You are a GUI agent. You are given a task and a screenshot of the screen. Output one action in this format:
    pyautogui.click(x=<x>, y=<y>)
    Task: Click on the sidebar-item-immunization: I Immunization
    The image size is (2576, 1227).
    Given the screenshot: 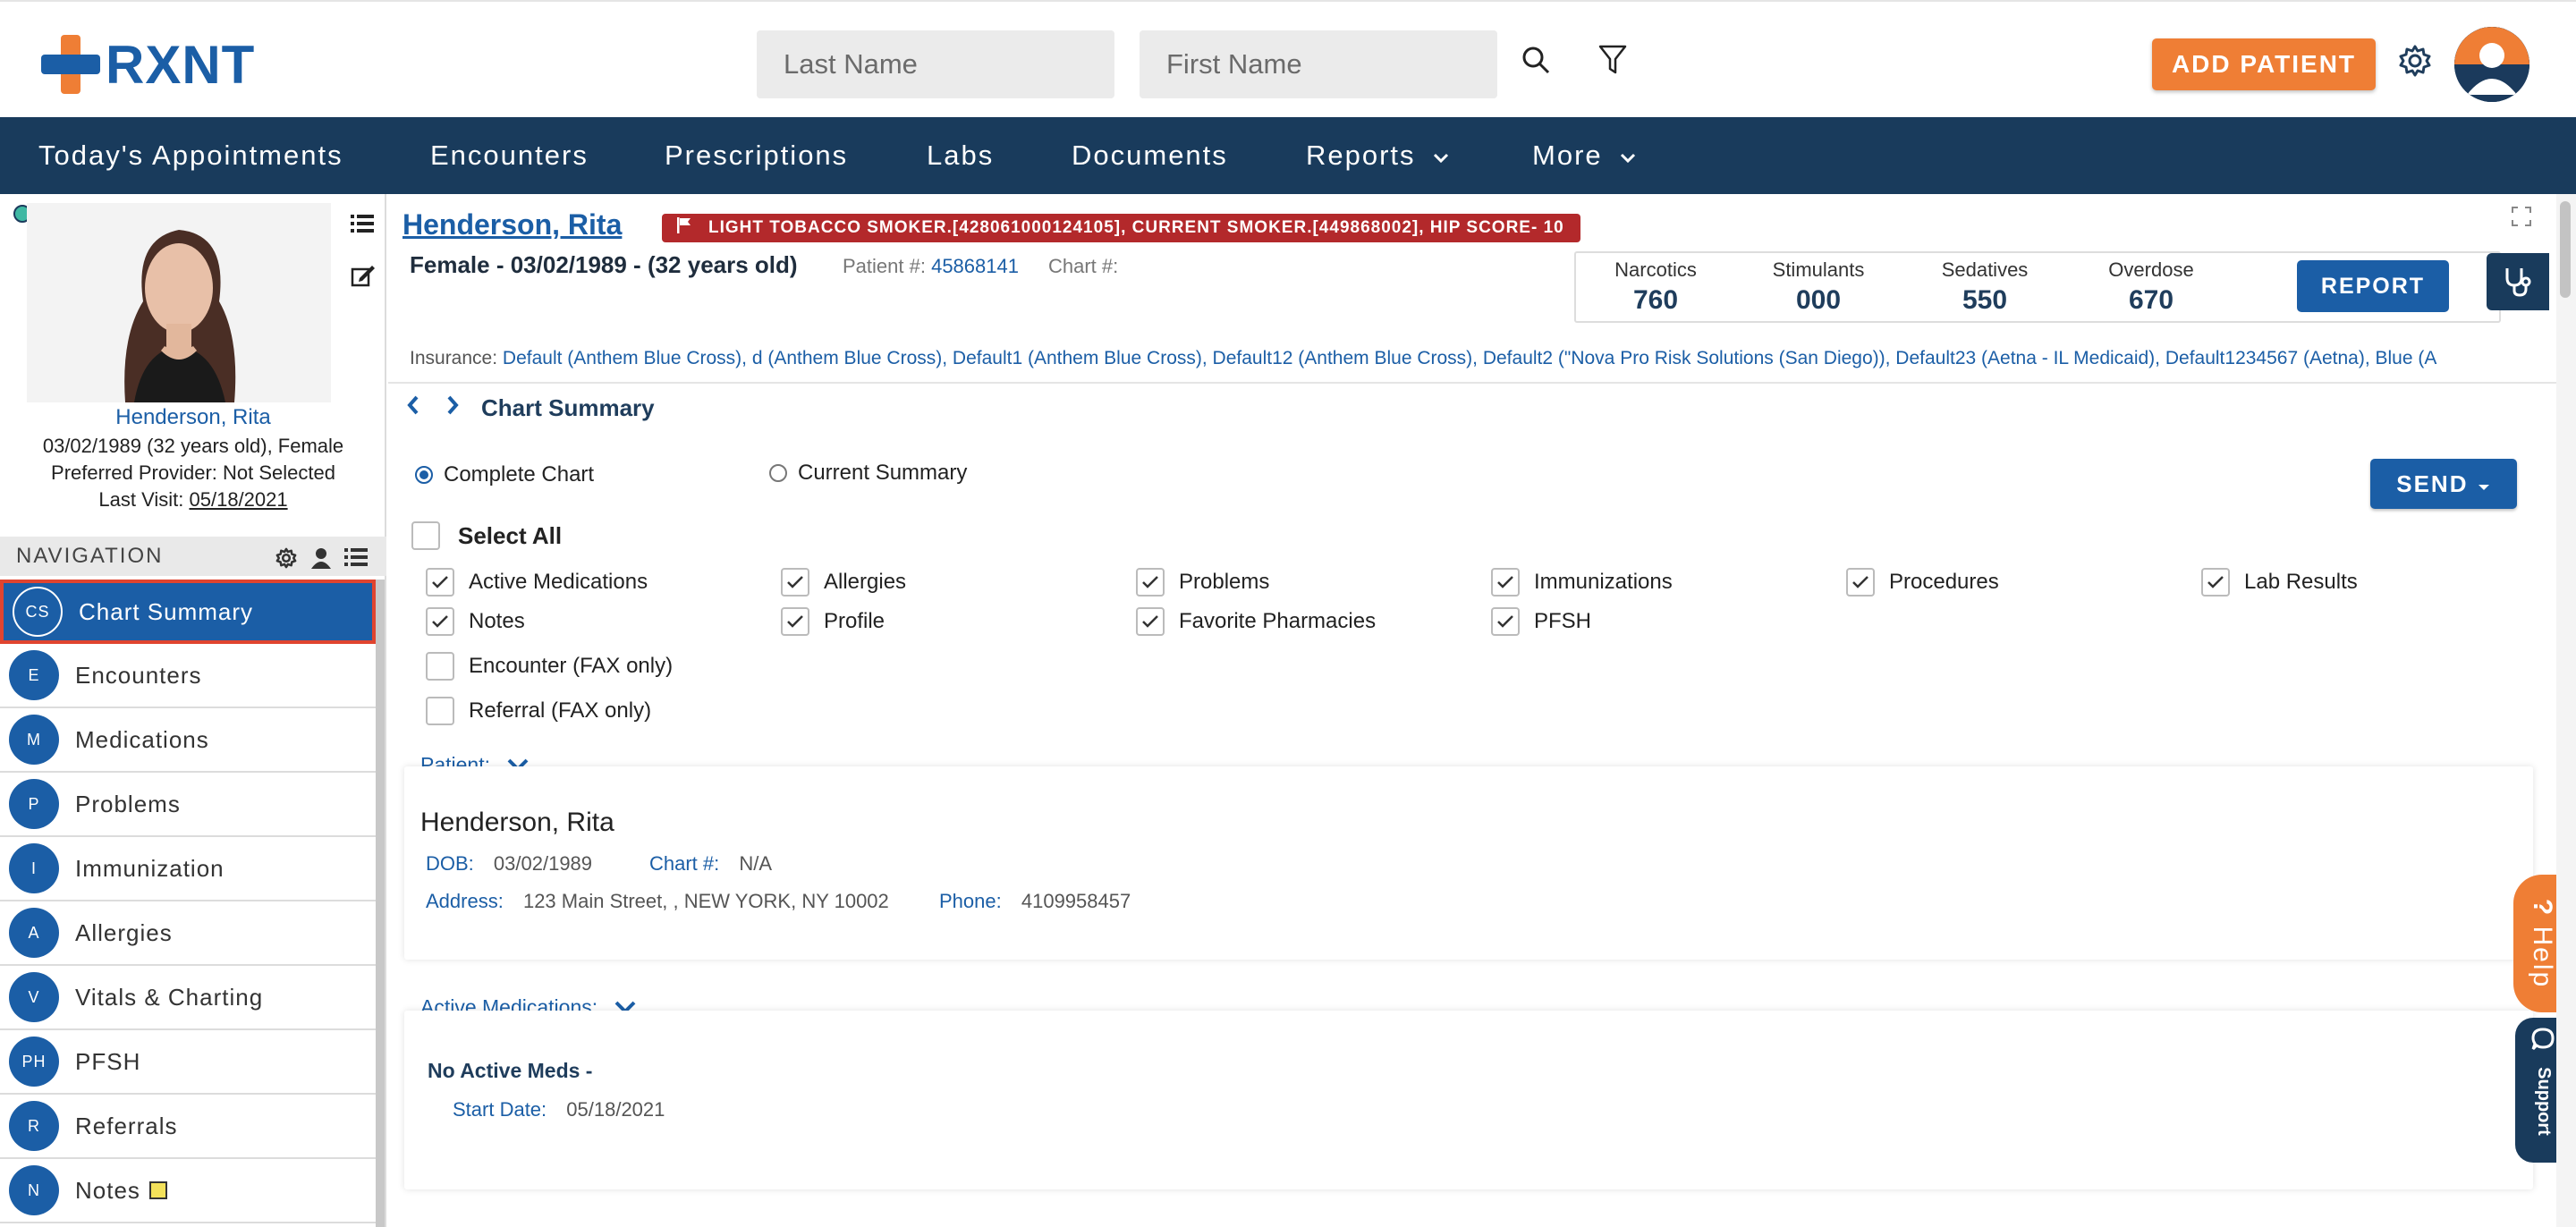 What is the action you would take?
    pyautogui.click(x=188, y=869)
    